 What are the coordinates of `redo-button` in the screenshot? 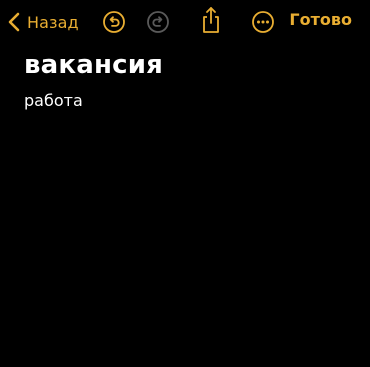 It's located at (158, 22).